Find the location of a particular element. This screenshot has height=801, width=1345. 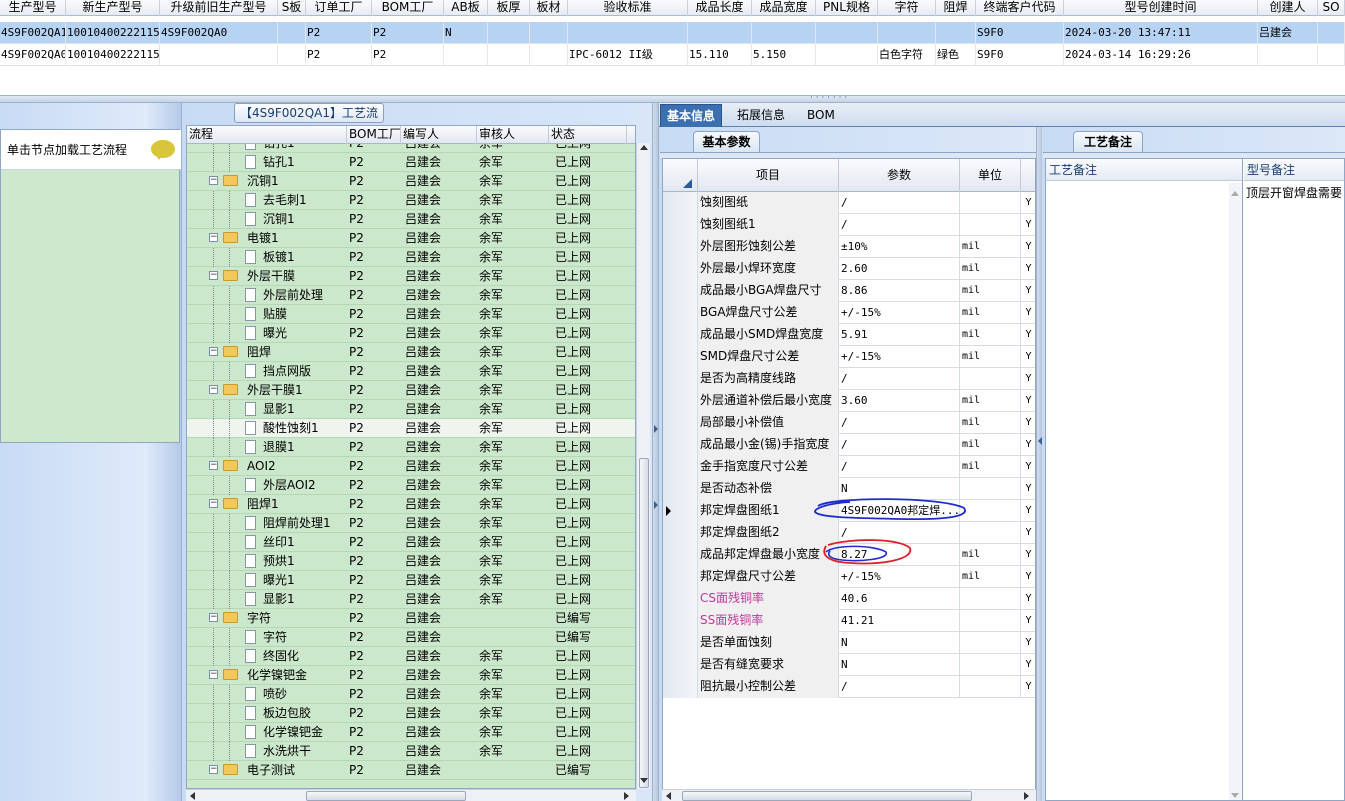

param-row: 是否动态补偿 N Y is located at coordinates (849, 489).